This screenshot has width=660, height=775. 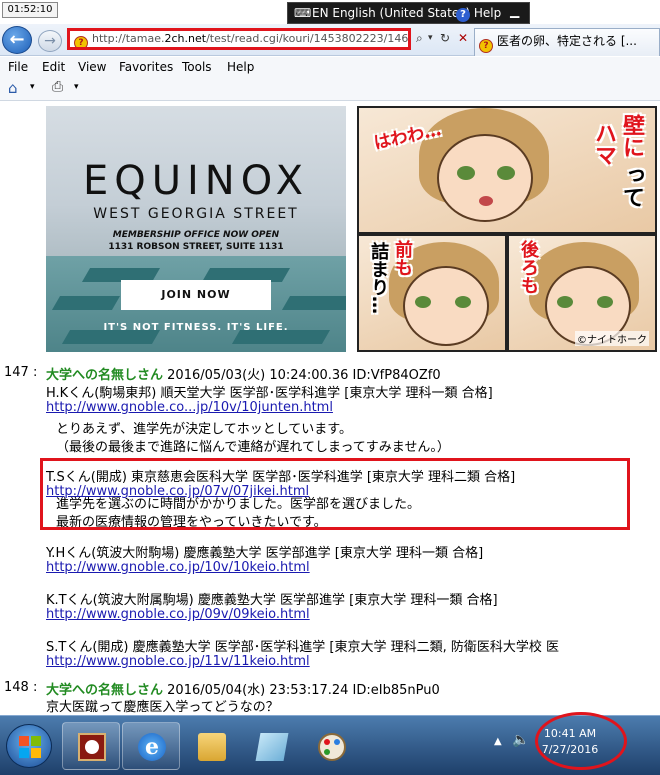 What do you see at coordinates (486, 46) in the screenshot?
I see `tab-favicon-icon: ?` at bounding box center [486, 46].